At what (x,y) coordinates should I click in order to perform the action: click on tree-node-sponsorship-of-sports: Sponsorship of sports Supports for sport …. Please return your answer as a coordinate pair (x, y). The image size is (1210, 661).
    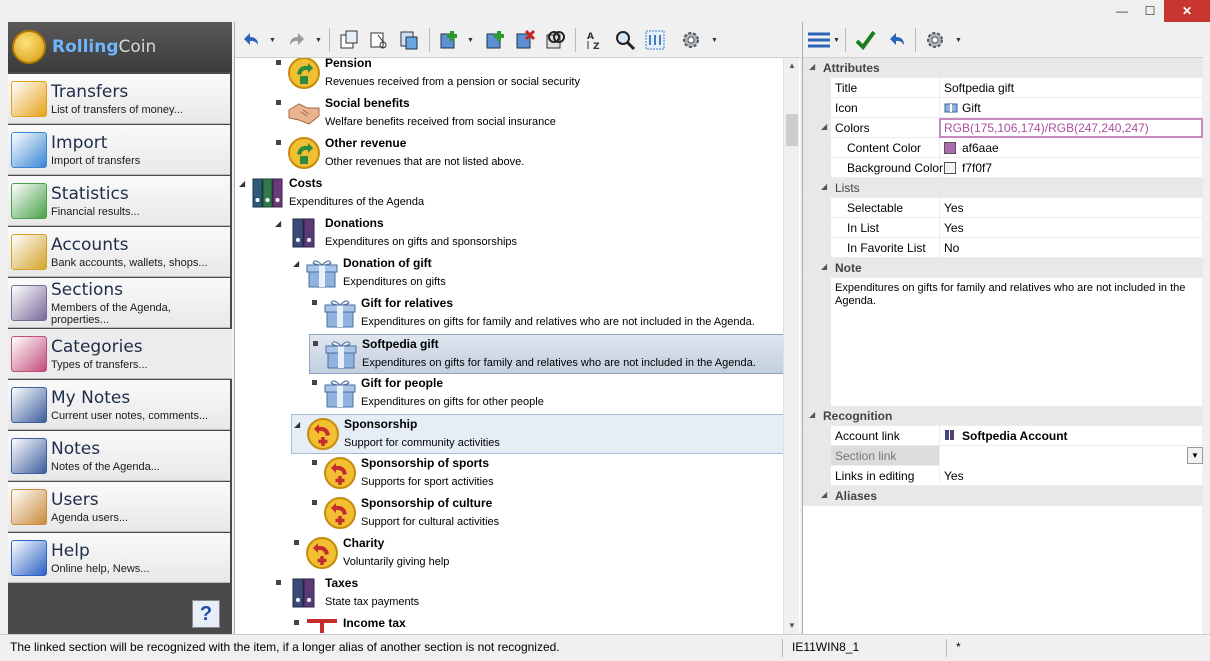
    Looking at the image, I should click on (509, 474).